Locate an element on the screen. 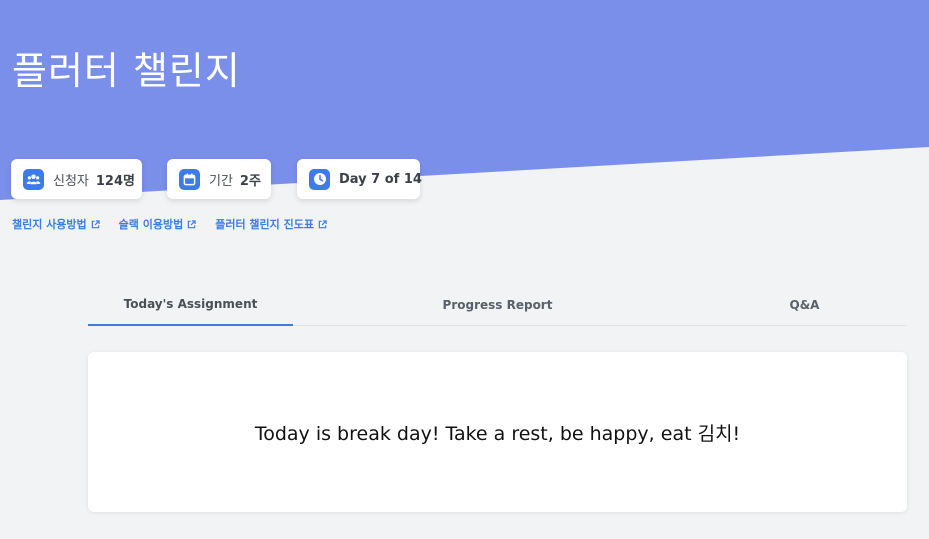 Image resolution: width=929 pixels, height=539 pixels. clock-icon is located at coordinates (319, 179).